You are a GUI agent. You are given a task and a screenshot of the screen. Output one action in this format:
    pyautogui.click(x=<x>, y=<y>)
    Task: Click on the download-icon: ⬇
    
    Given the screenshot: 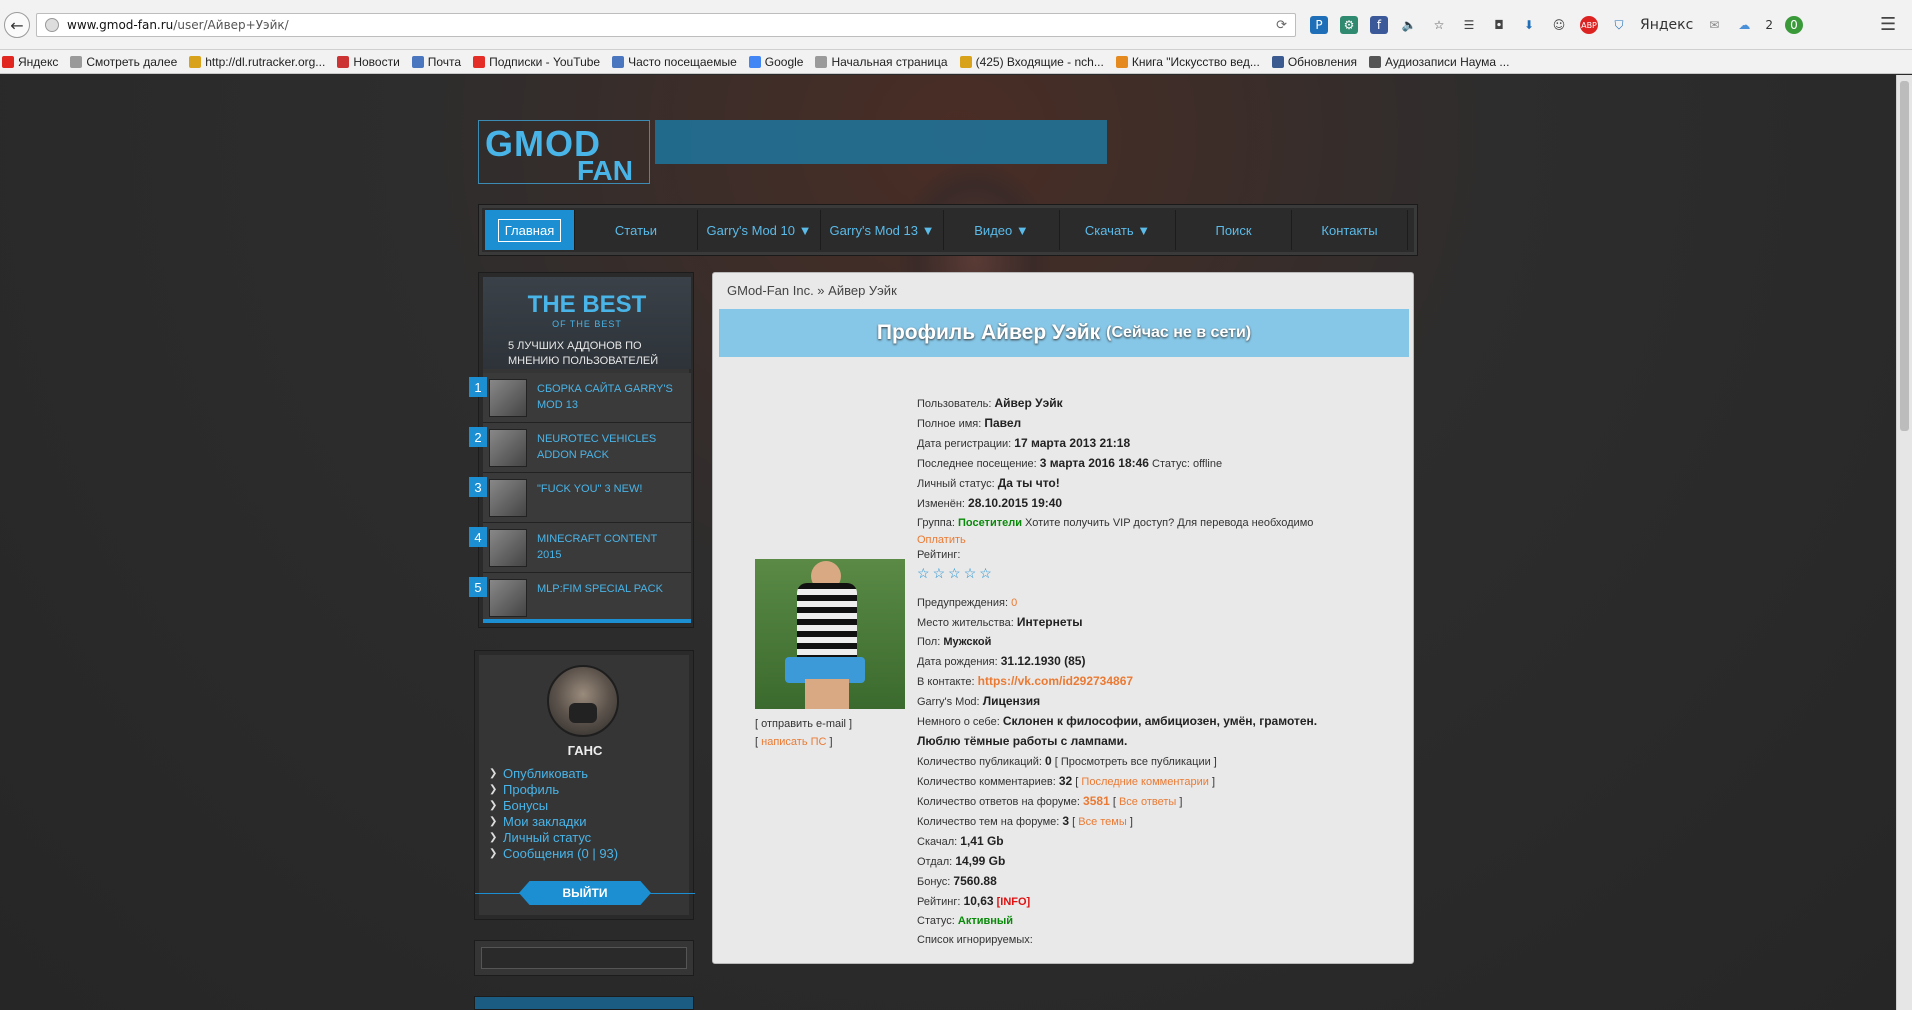 What is the action you would take?
    pyautogui.click(x=1529, y=25)
    